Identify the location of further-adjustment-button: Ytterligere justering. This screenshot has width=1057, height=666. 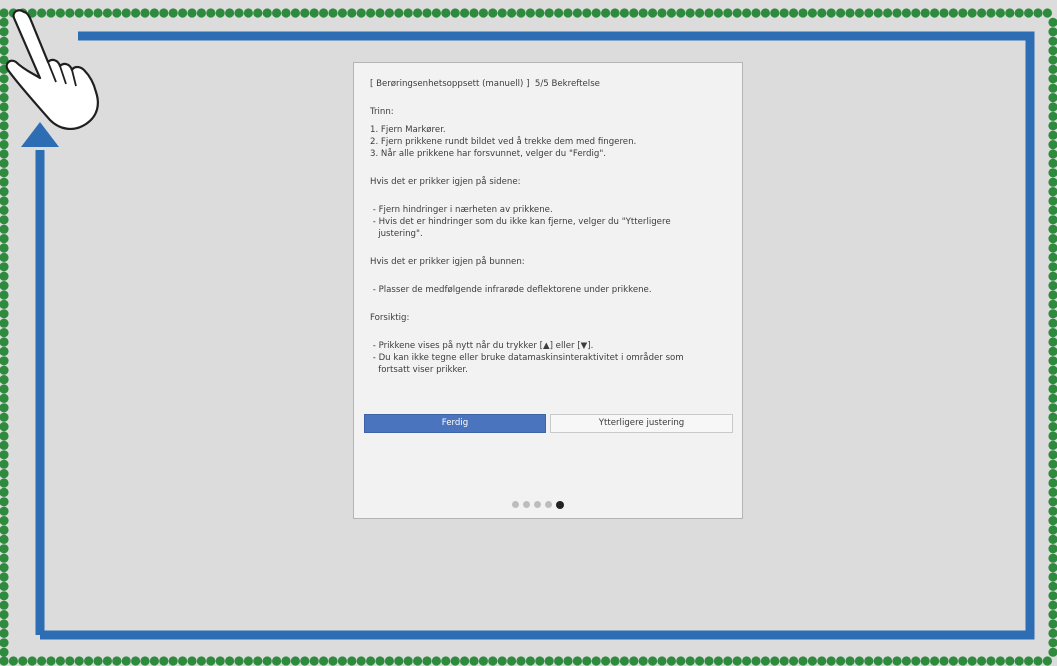
(641, 423).